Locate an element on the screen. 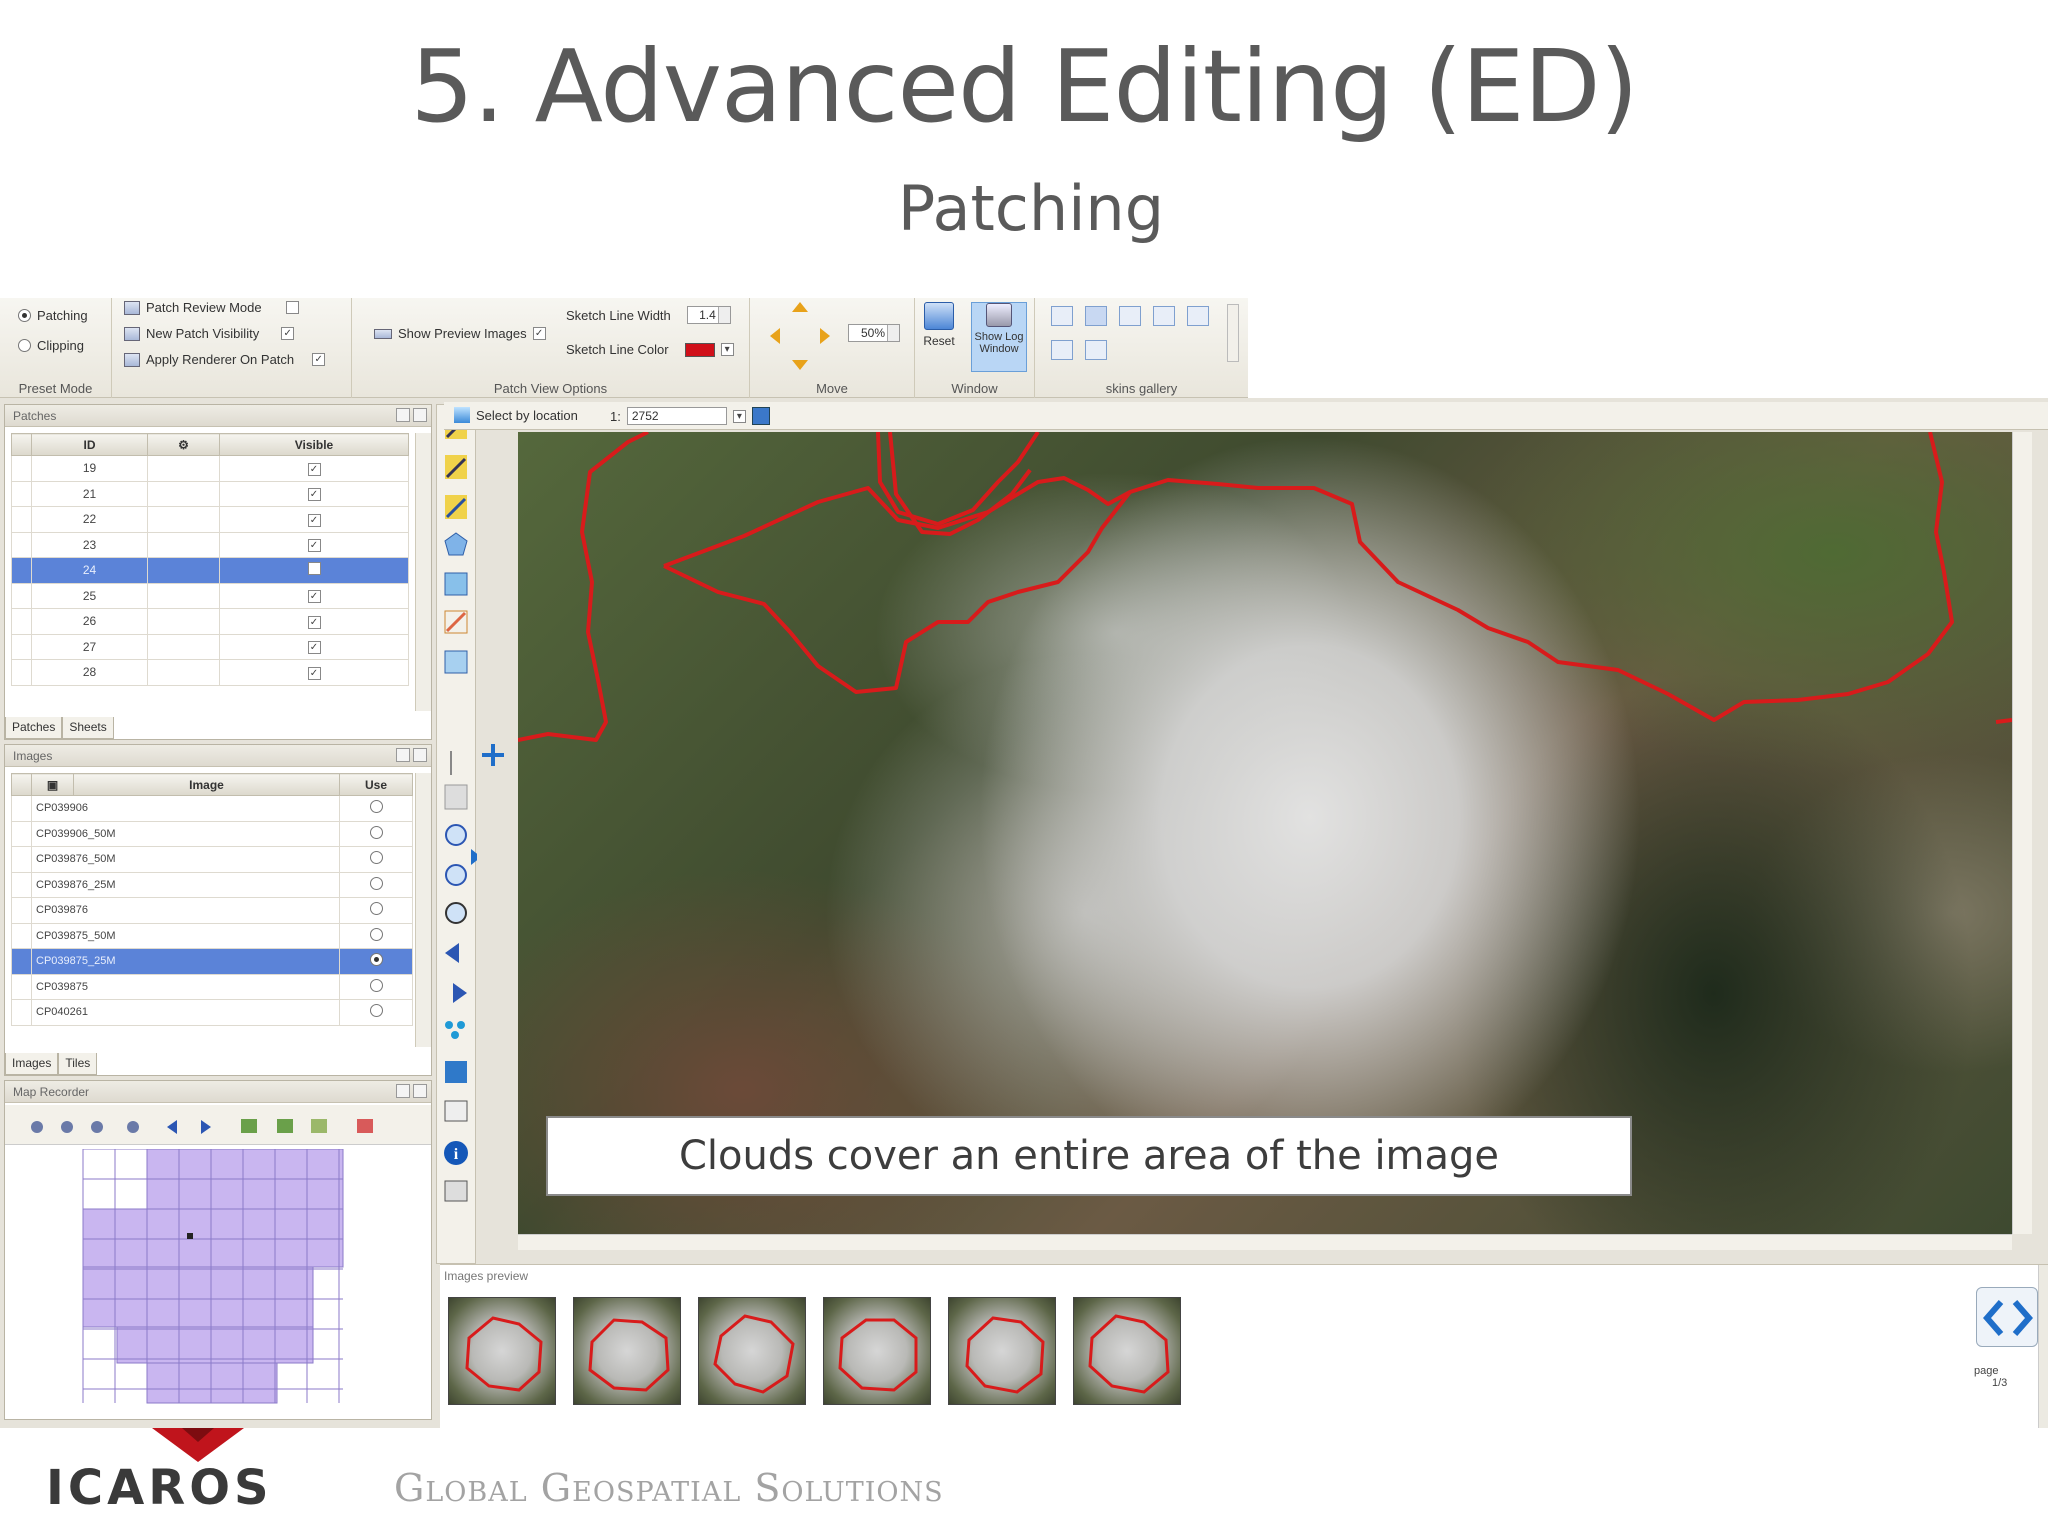  map-vertical-scrollbar is located at coordinates (2022, 833).